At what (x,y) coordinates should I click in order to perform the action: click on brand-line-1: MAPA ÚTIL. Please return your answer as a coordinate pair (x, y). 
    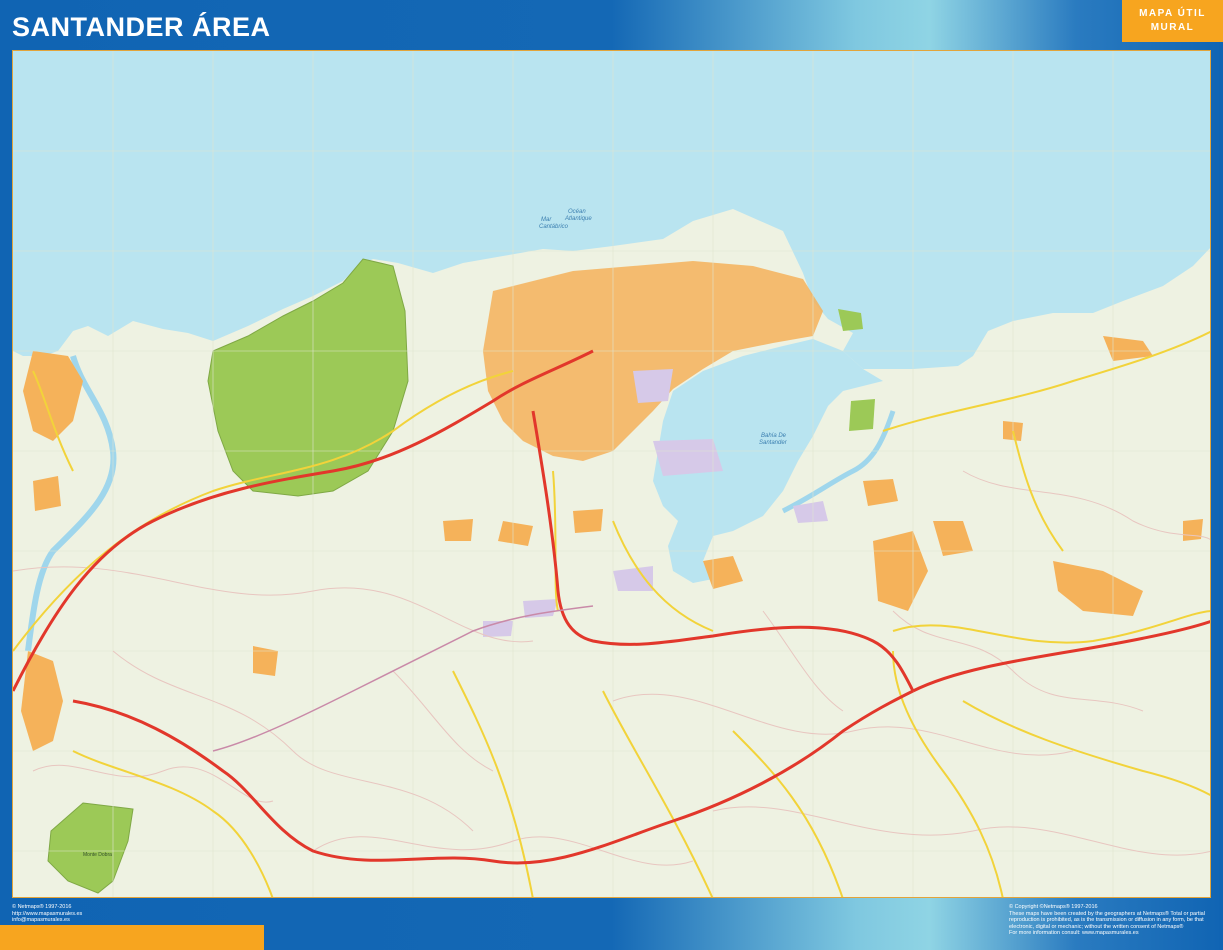
    Looking at the image, I should click on (1172, 13).